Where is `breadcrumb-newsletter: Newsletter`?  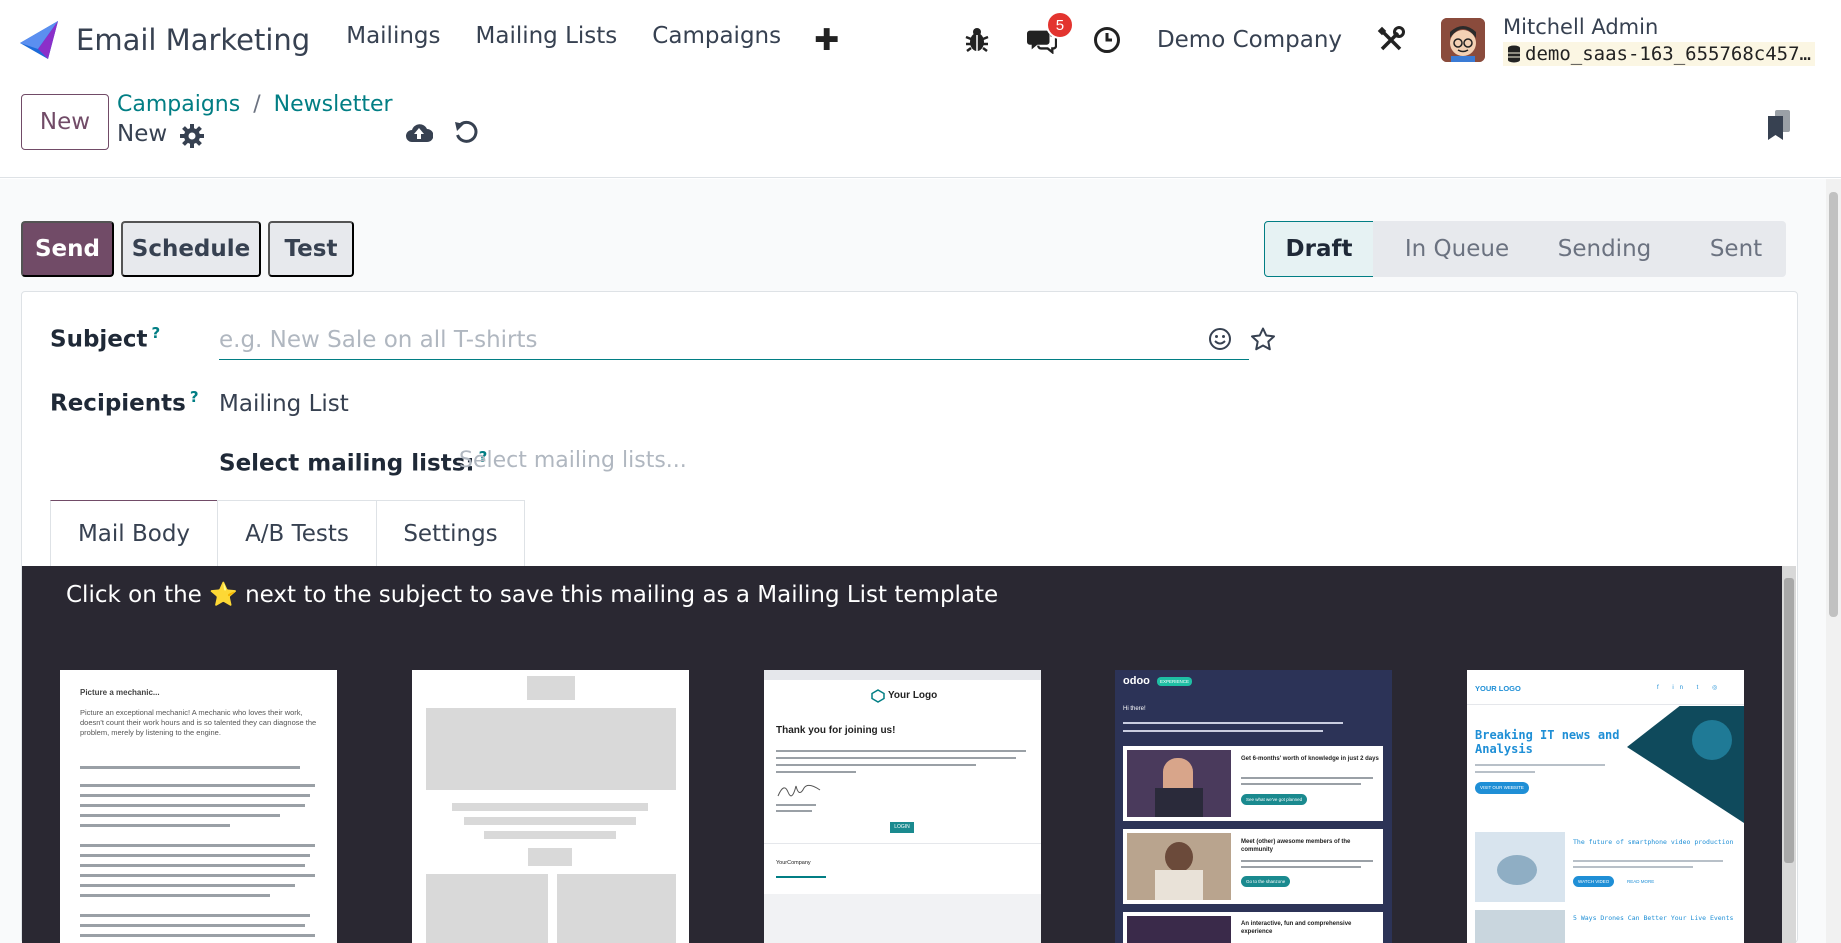
breadcrumb-newsletter: Newsletter is located at coordinates (333, 104).